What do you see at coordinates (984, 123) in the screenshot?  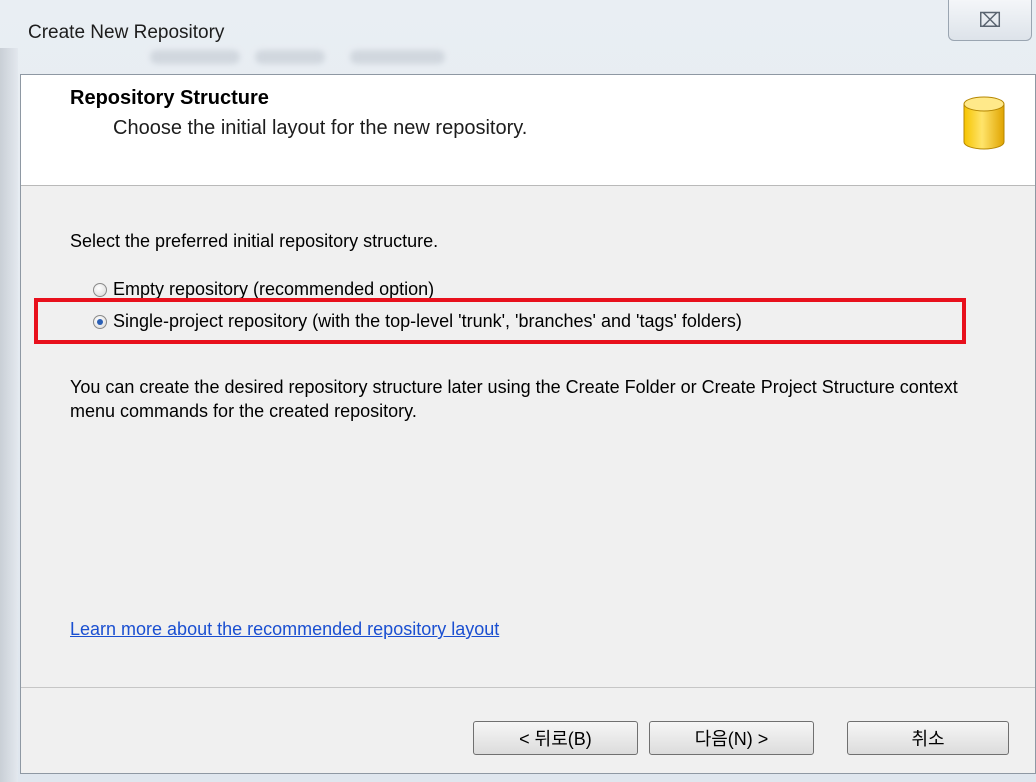 I see `database-icon` at bounding box center [984, 123].